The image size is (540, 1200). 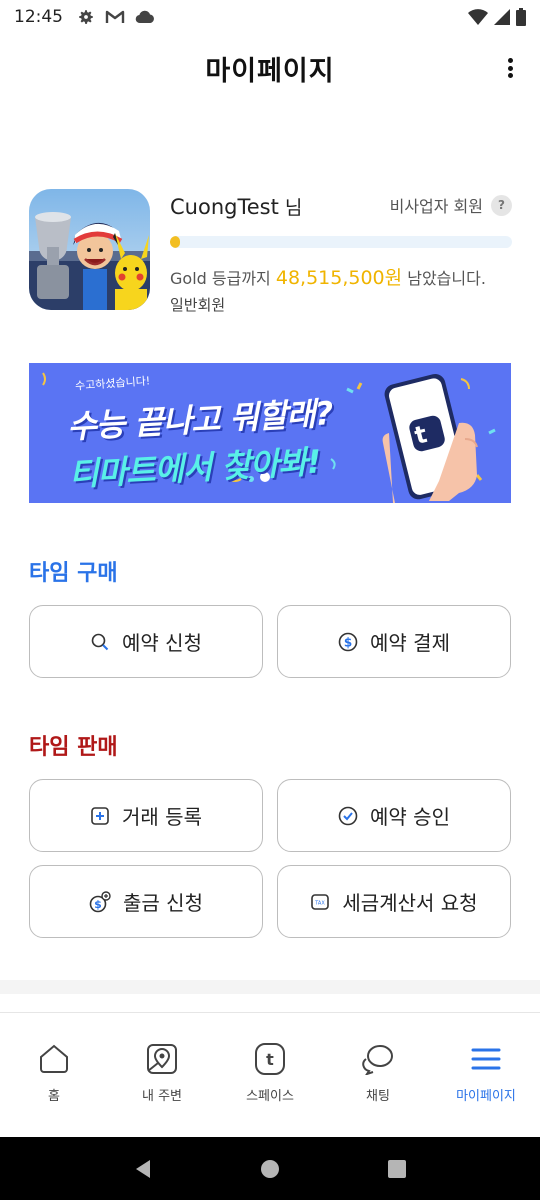 What do you see at coordinates (100, 815) in the screenshot?
I see `plus-square-icon` at bounding box center [100, 815].